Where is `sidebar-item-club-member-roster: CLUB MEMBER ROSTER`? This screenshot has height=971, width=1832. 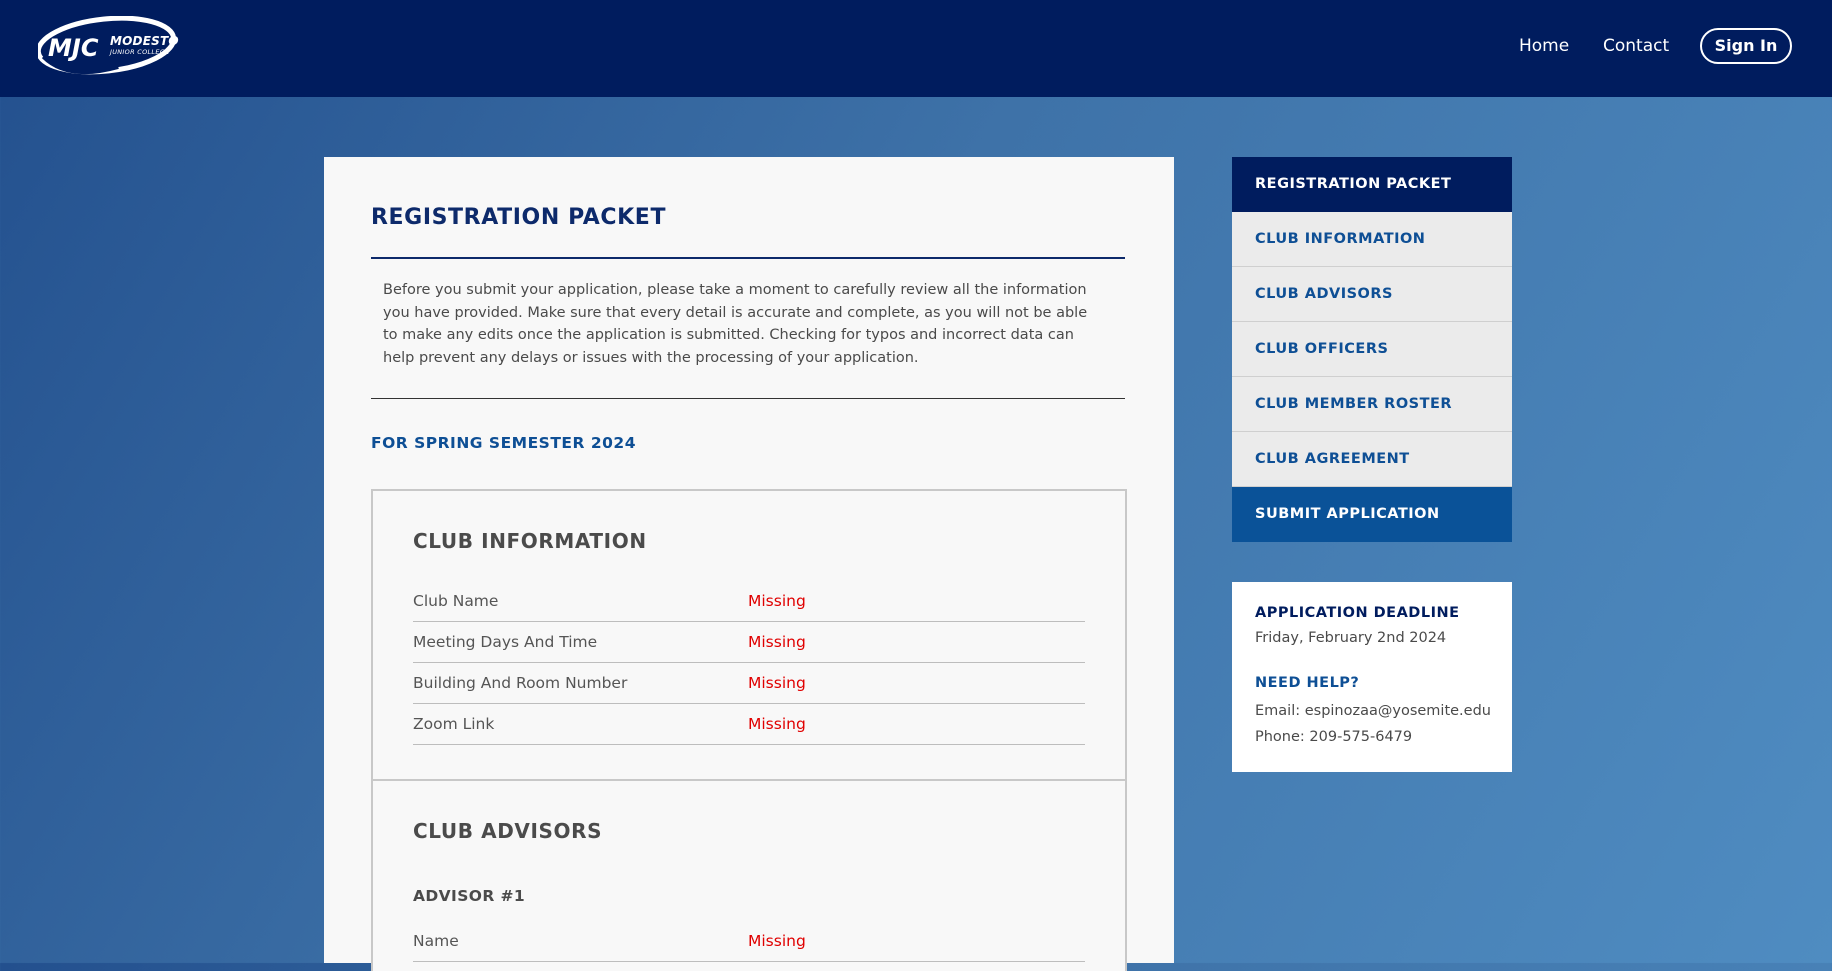
sidebar-item-club-member-roster: CLUB MEMBER ROSTER is located at coordinates (1372, 404).